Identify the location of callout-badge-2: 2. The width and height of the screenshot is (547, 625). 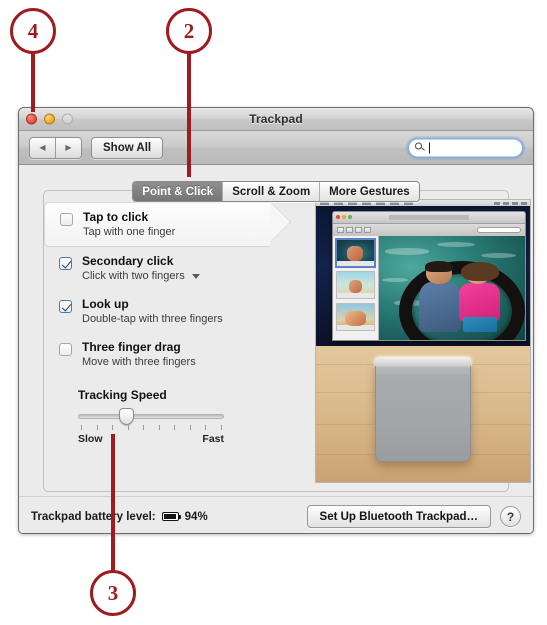
(189, 31).